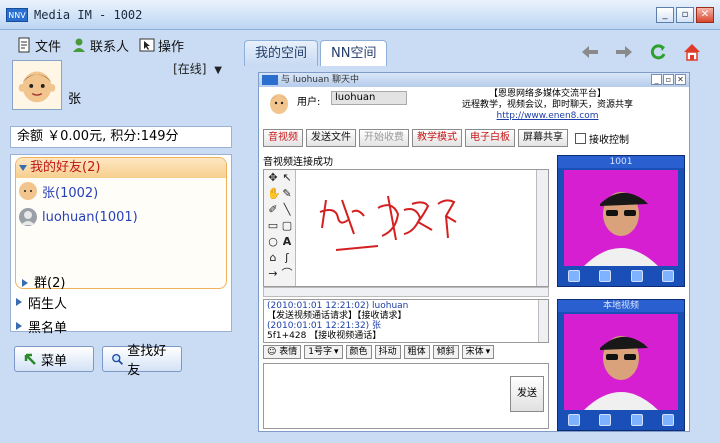 The width and height of the screenshot is (720, 443). What do you see at coordinates (474, 80) in the screenshot?
I see `chat-title-bar: 与 luohuan 聊天中 _ ▫ ✕` at bounding box center [474, 80].